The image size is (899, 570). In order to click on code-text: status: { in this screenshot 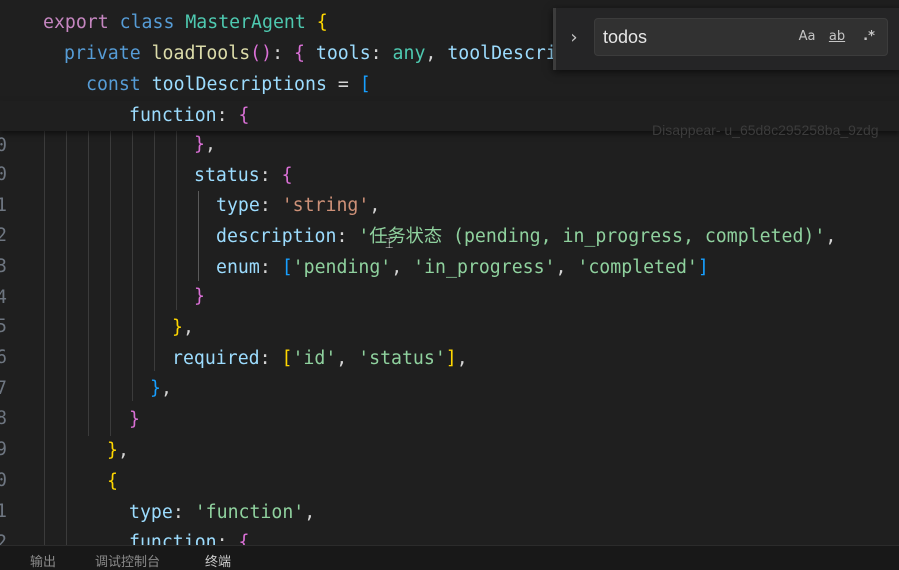, I will do `click(243, 175)`.